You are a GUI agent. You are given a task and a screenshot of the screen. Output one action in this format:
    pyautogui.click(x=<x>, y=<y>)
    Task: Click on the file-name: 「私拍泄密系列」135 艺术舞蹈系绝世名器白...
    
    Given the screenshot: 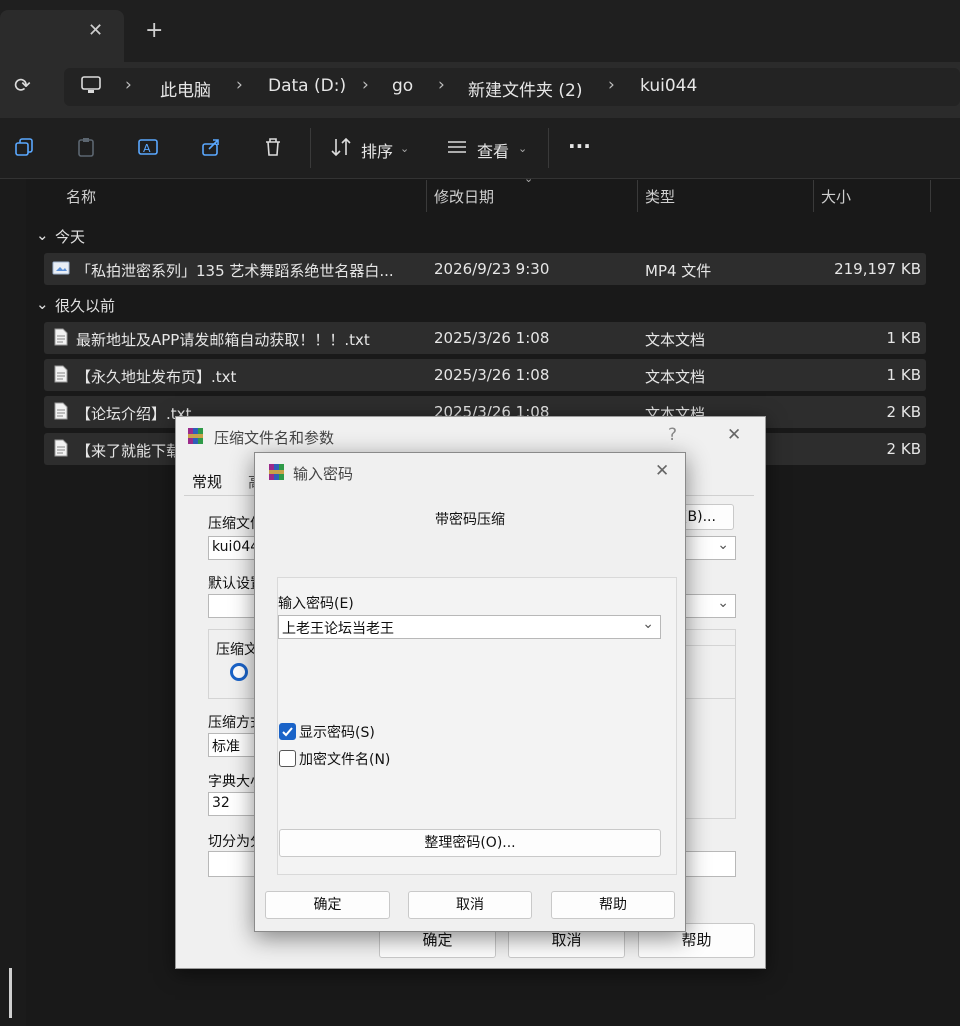 What is the action you would take?
    pyautogui.click(x=248, y=270)
    